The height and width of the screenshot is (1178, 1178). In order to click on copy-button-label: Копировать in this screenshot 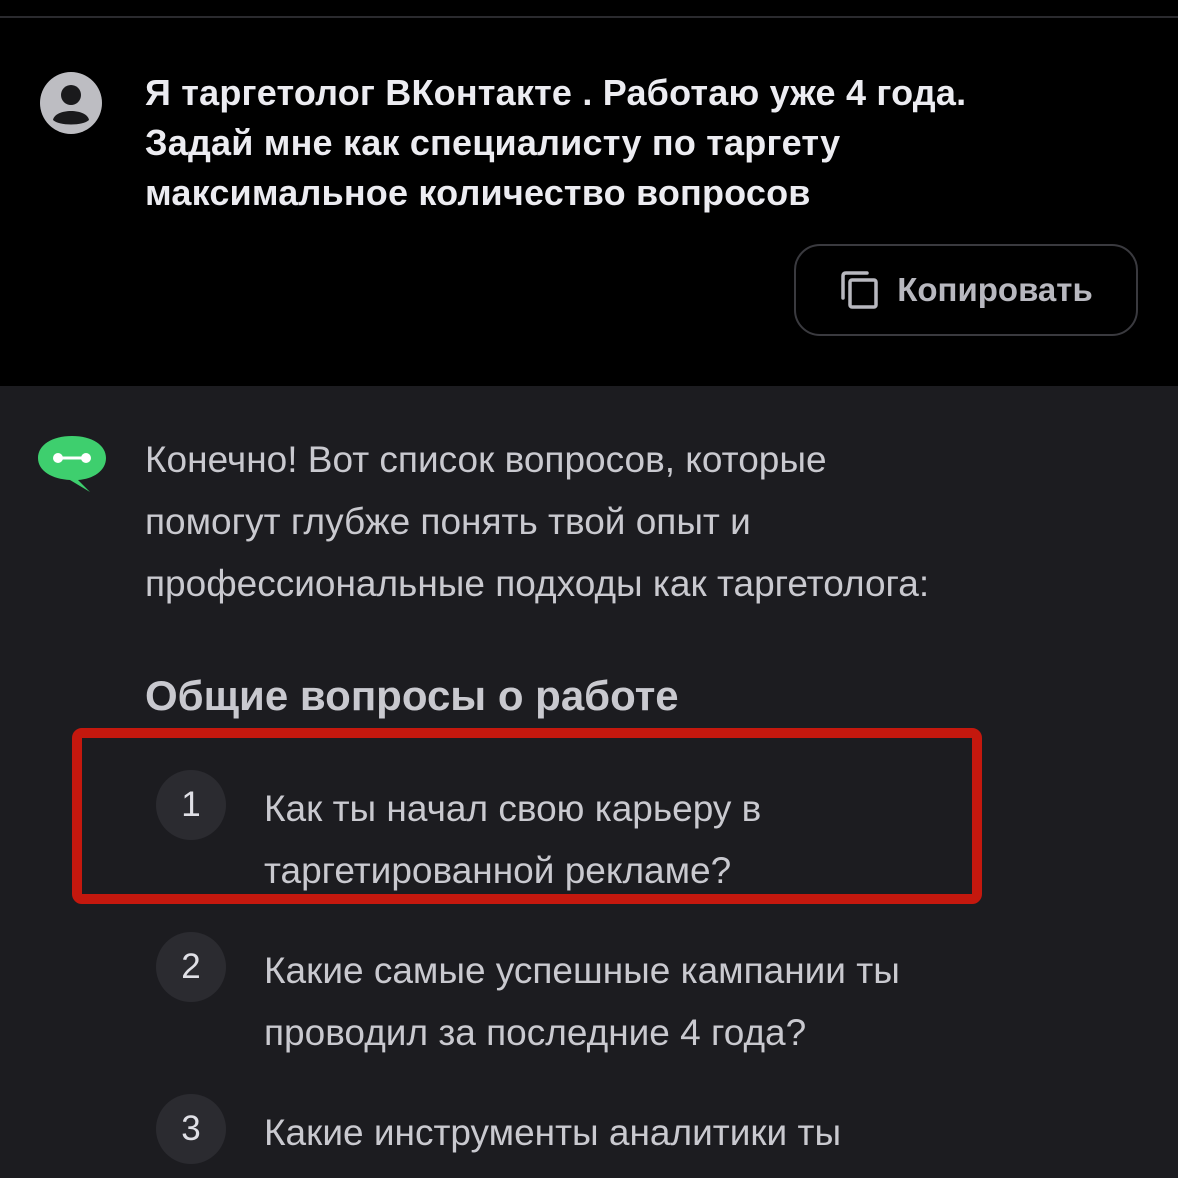, I will do `click(995, 289)`.